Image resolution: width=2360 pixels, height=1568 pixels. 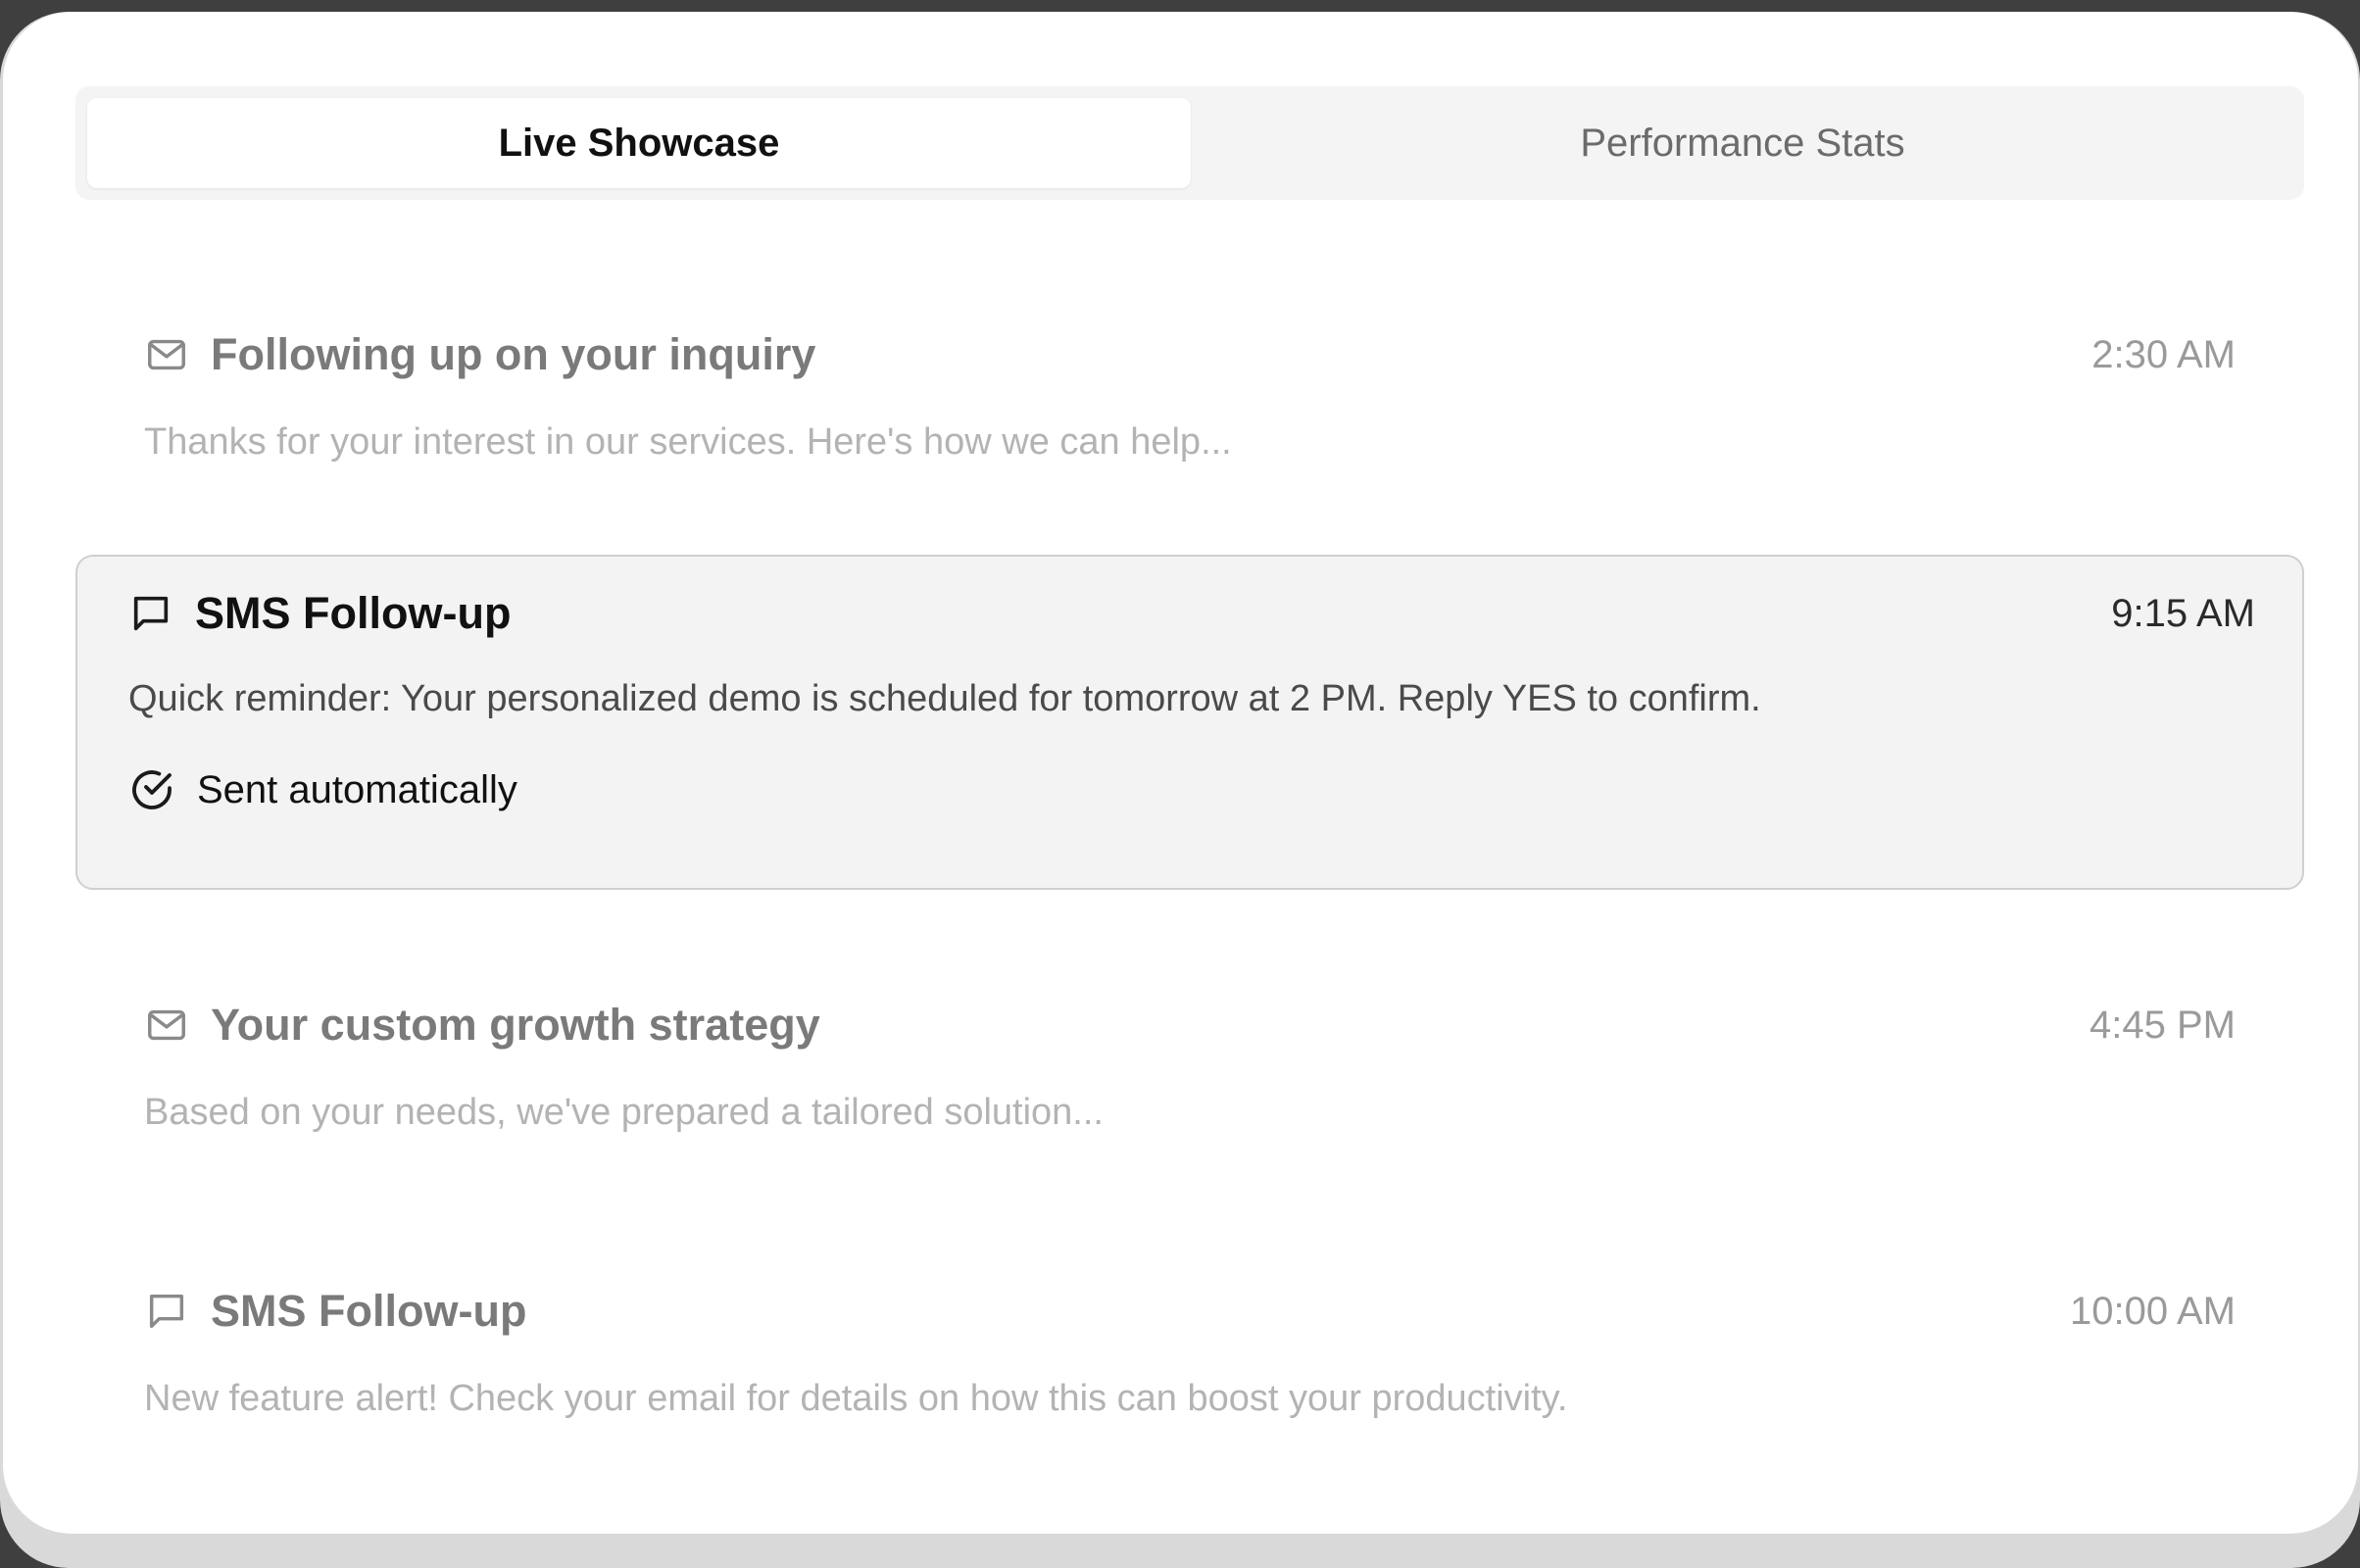 I want to click on tab-live-showcase: Live Showcase, so click(x=639, y=143).